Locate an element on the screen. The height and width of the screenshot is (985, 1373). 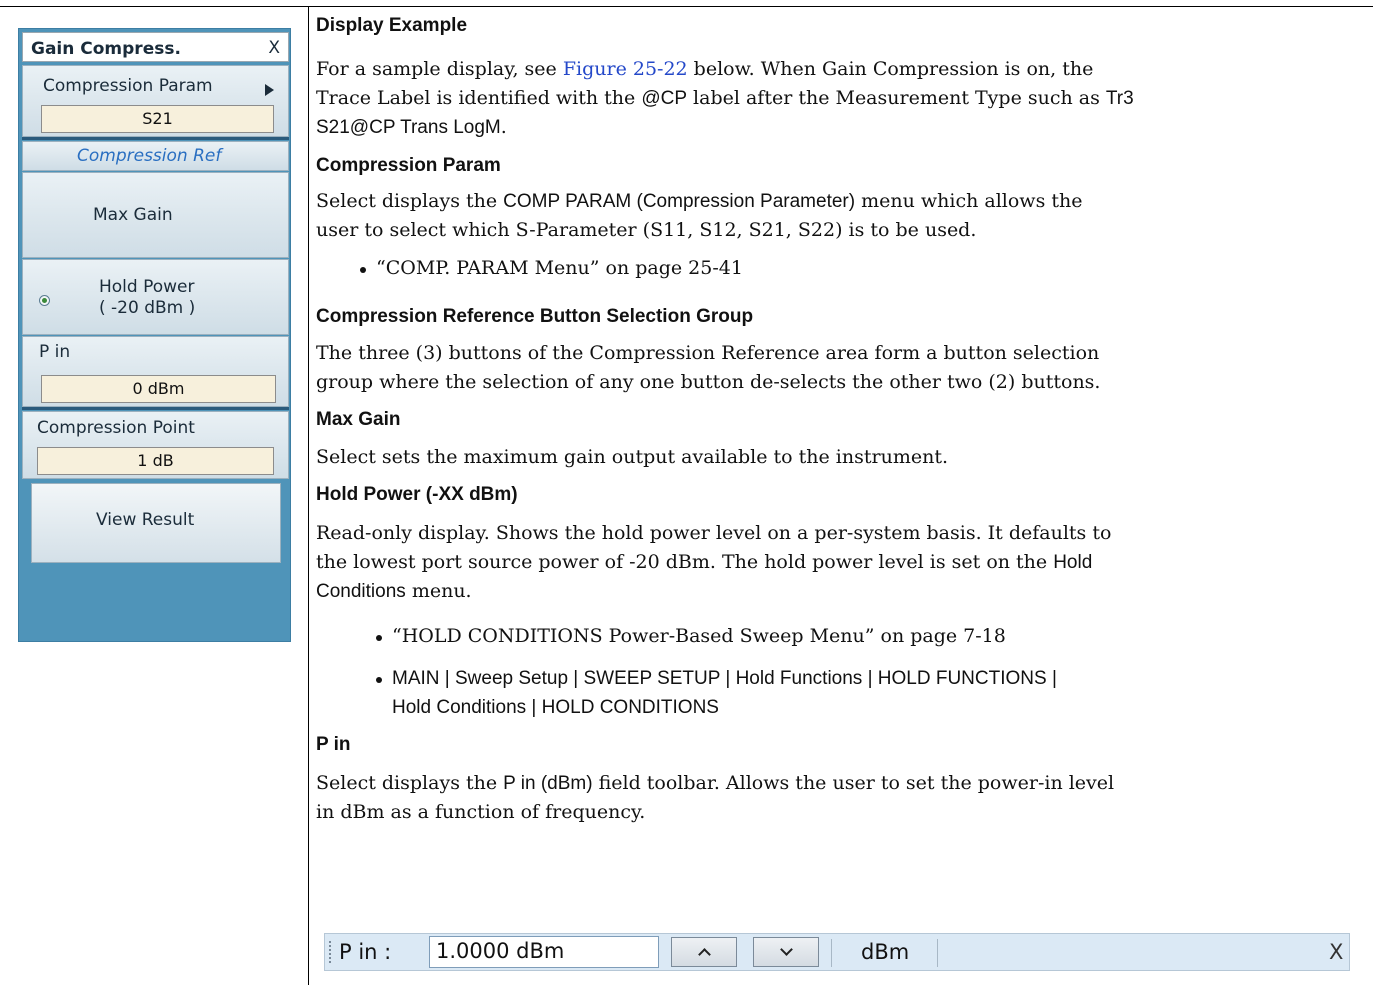
chevron-down-icon is located at coordinates (786, 949).